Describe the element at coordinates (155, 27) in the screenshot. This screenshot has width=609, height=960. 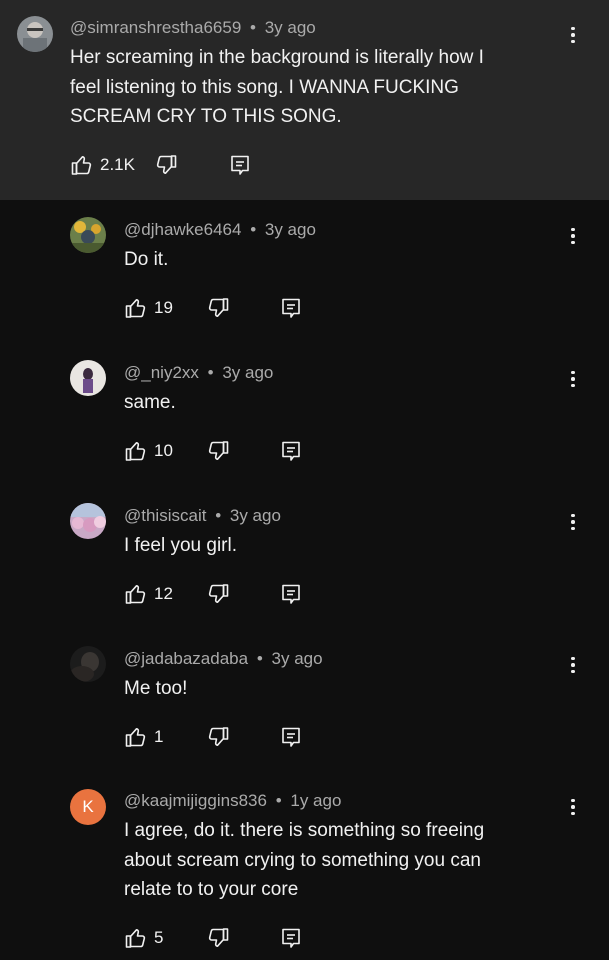
I see `comment-author: @simranshrestha6659` at that location.